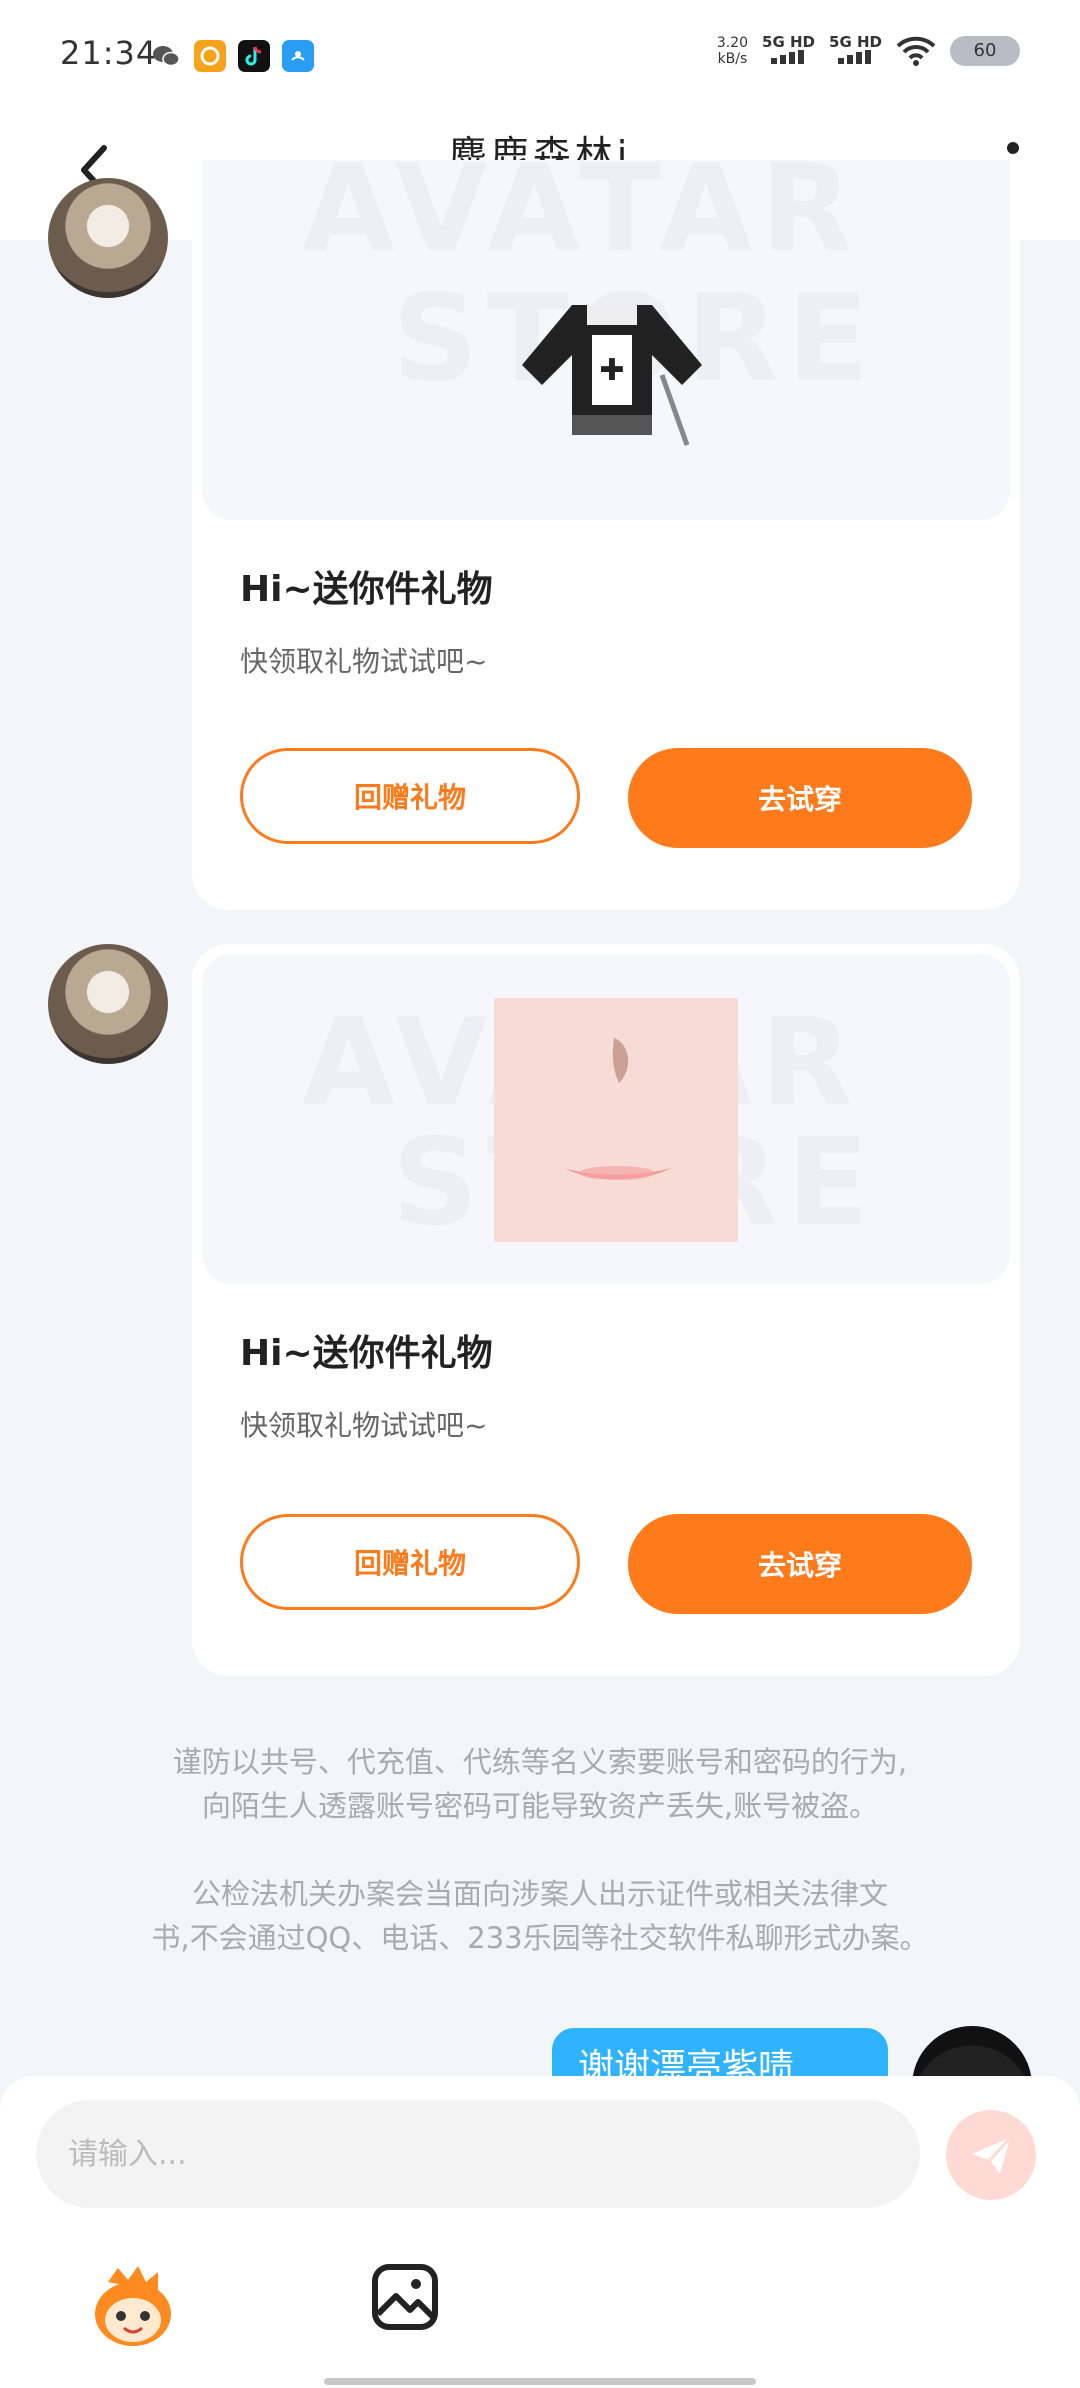 This screenshot has height=2388, width=1080. Describe the element at coordinates (581, 219) in the screenshot. I see `watermark-text: AVATAR` at that location.